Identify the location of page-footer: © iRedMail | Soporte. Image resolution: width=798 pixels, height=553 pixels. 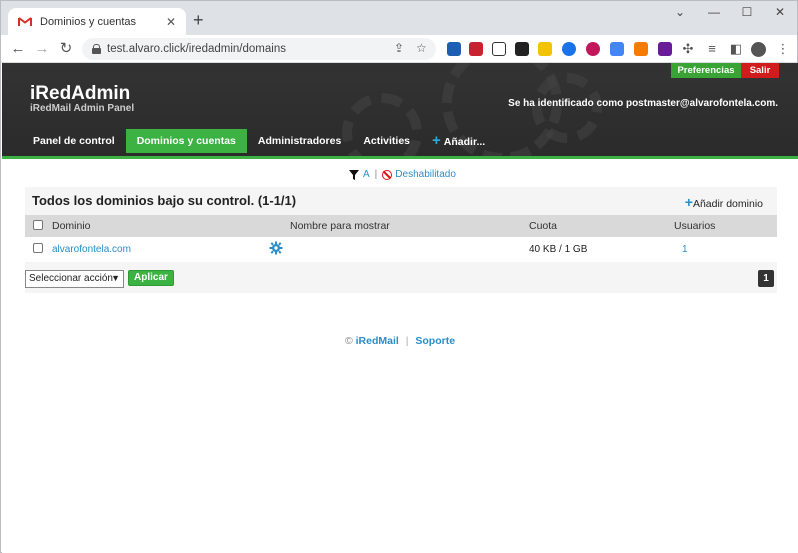
(400, 341).